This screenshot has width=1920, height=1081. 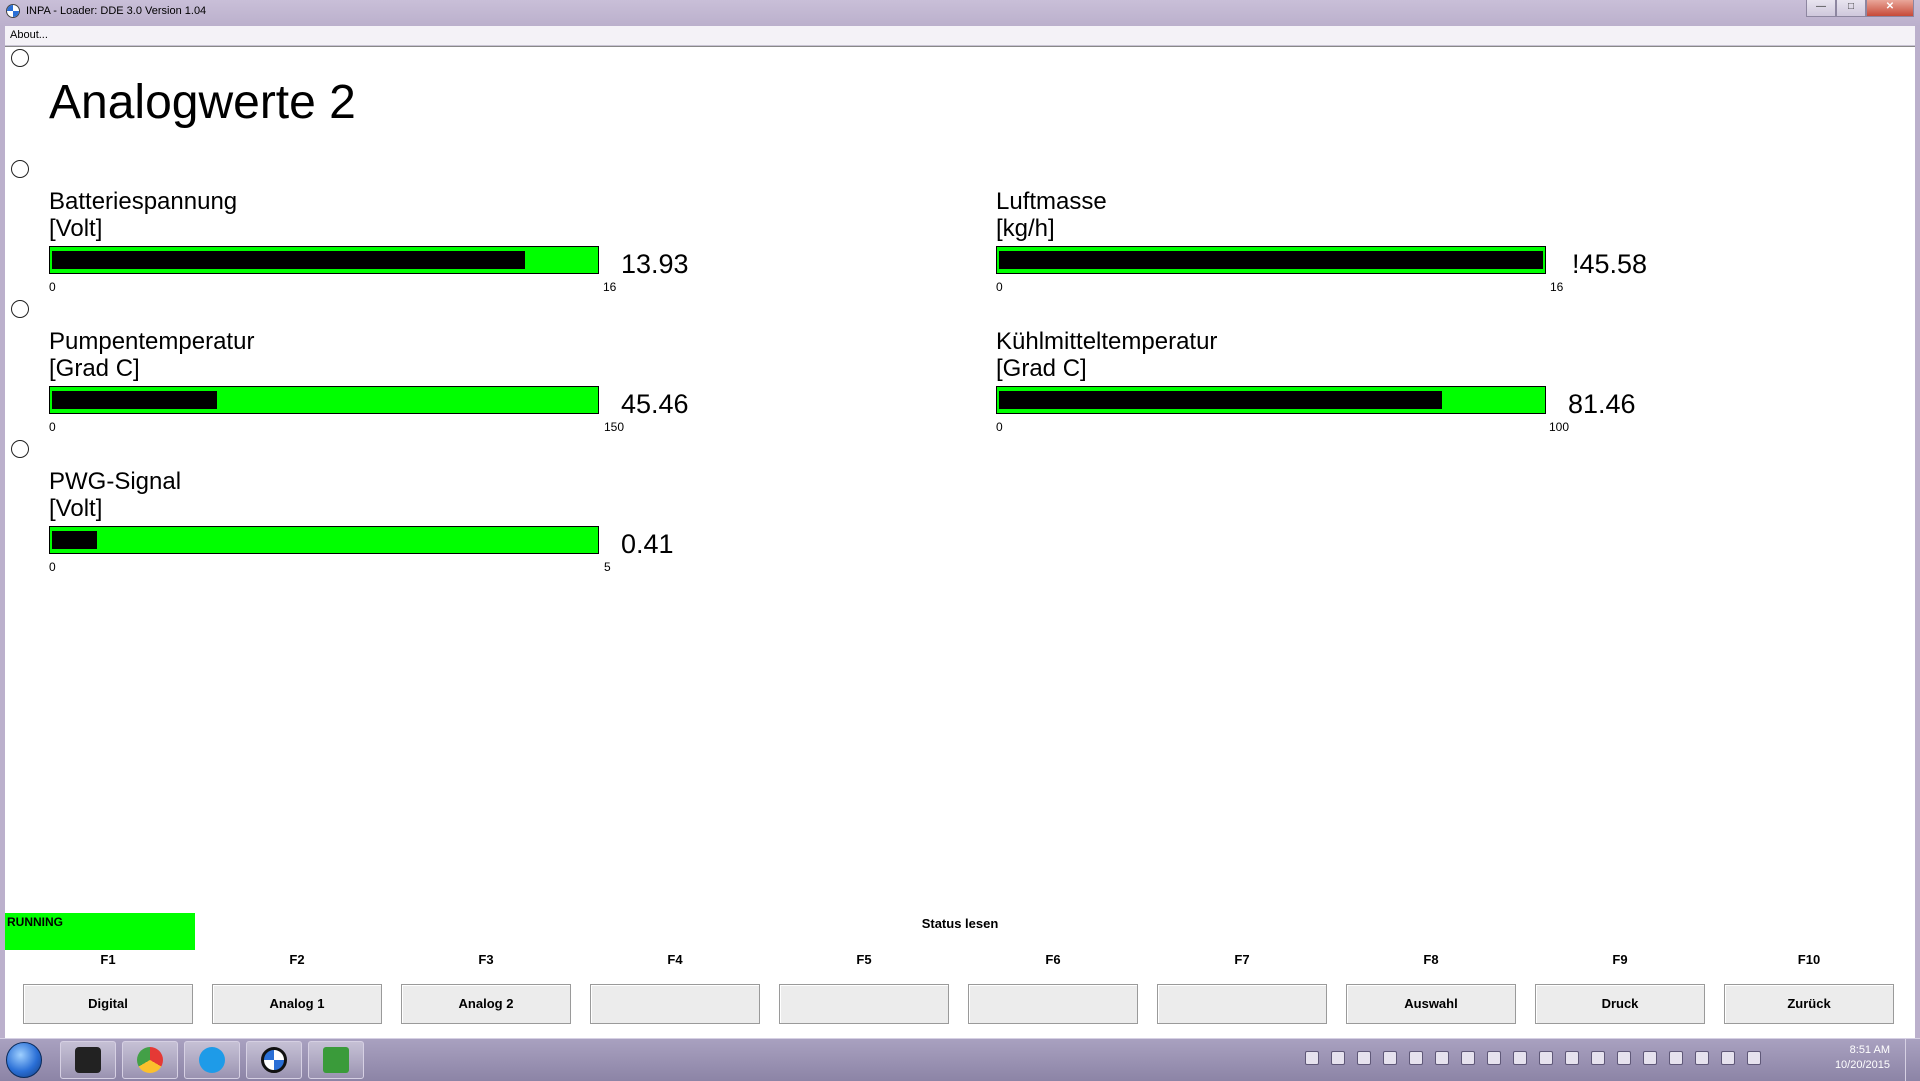 What do you see at coordinates (960, 923) in the screenshot?
I see `status-title: Status lesen` at bounding box center [960, 923].